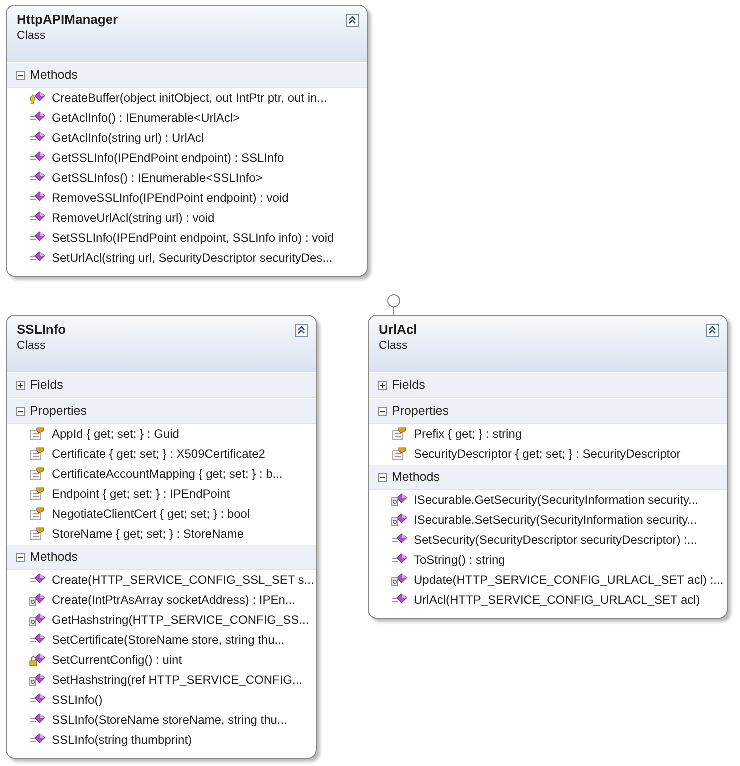 Image resolution: width=740 pixels, height=766 pixels. What do you see at coordinates (146, 118) in the screenshot?
I see `member-text: GetAclInfo() : IEnumerable<UrlAcl>` at bounding box center [146, 118].